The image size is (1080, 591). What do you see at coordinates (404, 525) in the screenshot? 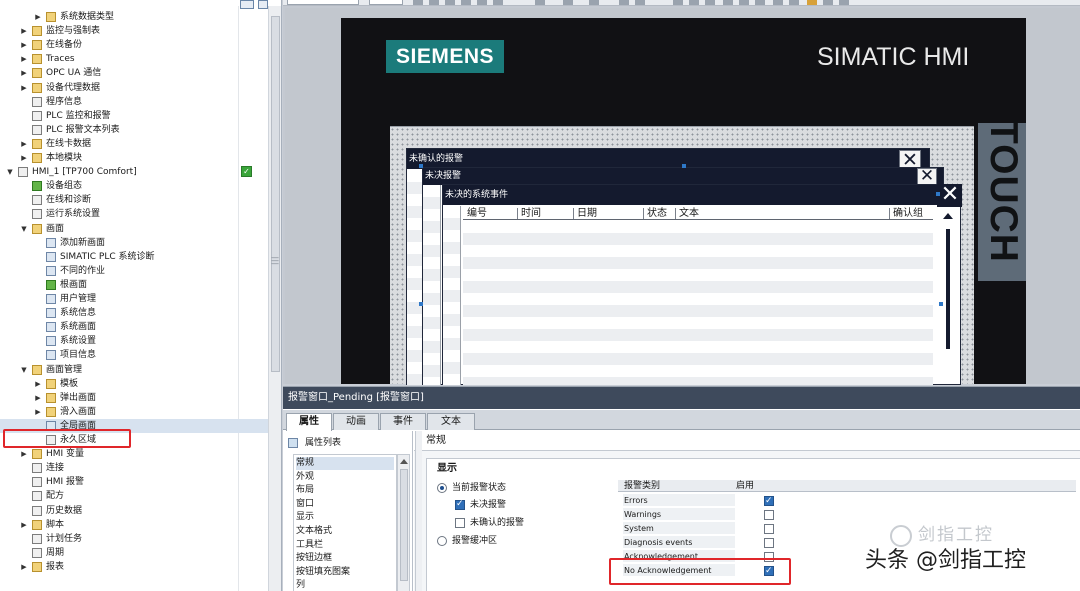
I see `scroll-thumb` at bounding box center [404, 525].